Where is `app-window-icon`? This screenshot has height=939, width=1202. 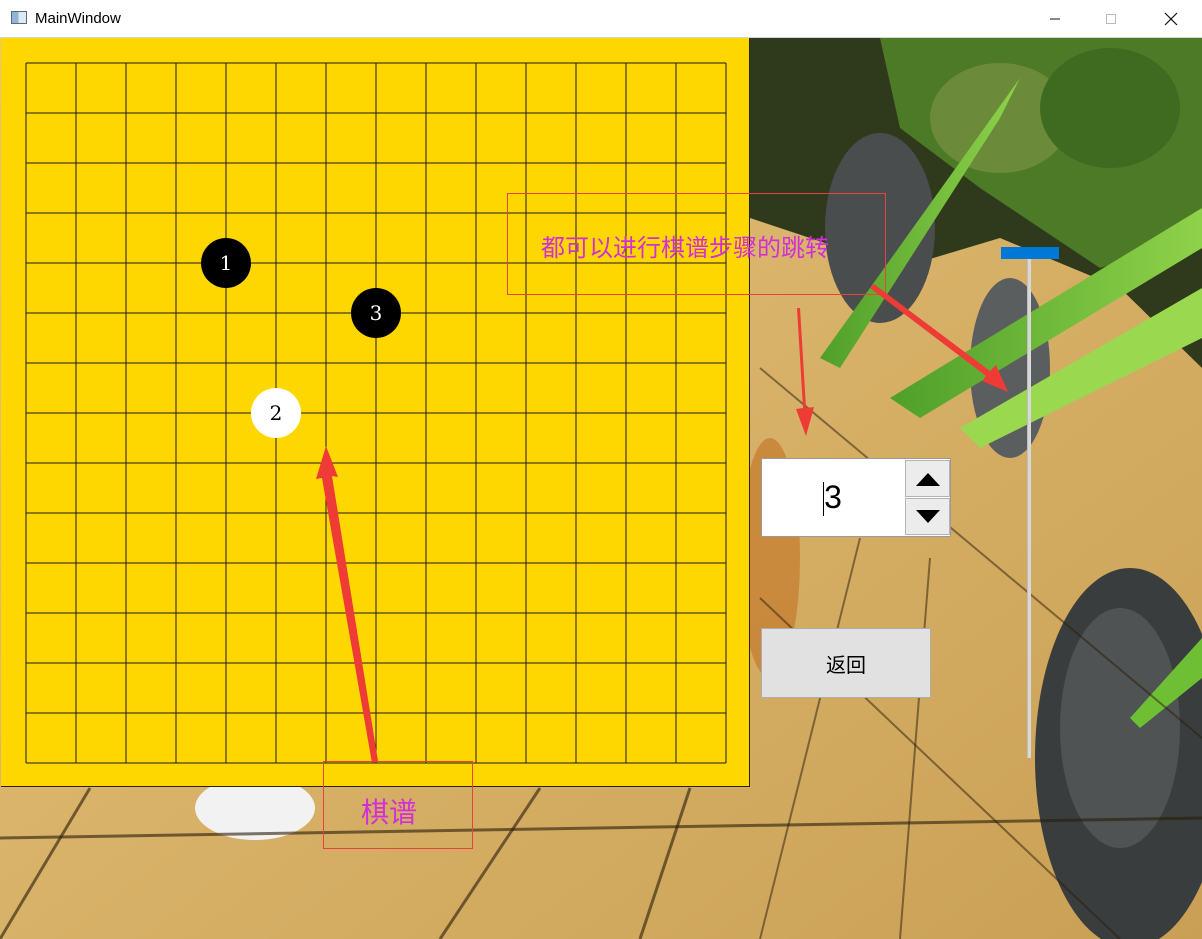 app-window-icon is located at coordinates (19, 17).